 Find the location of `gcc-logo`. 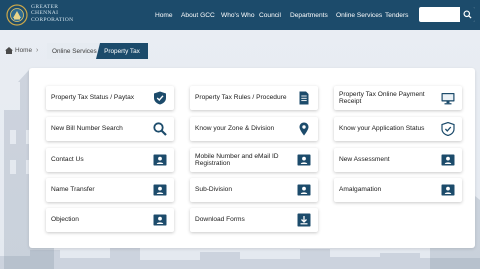

gcc-logo is located at coordinates (17, 15).